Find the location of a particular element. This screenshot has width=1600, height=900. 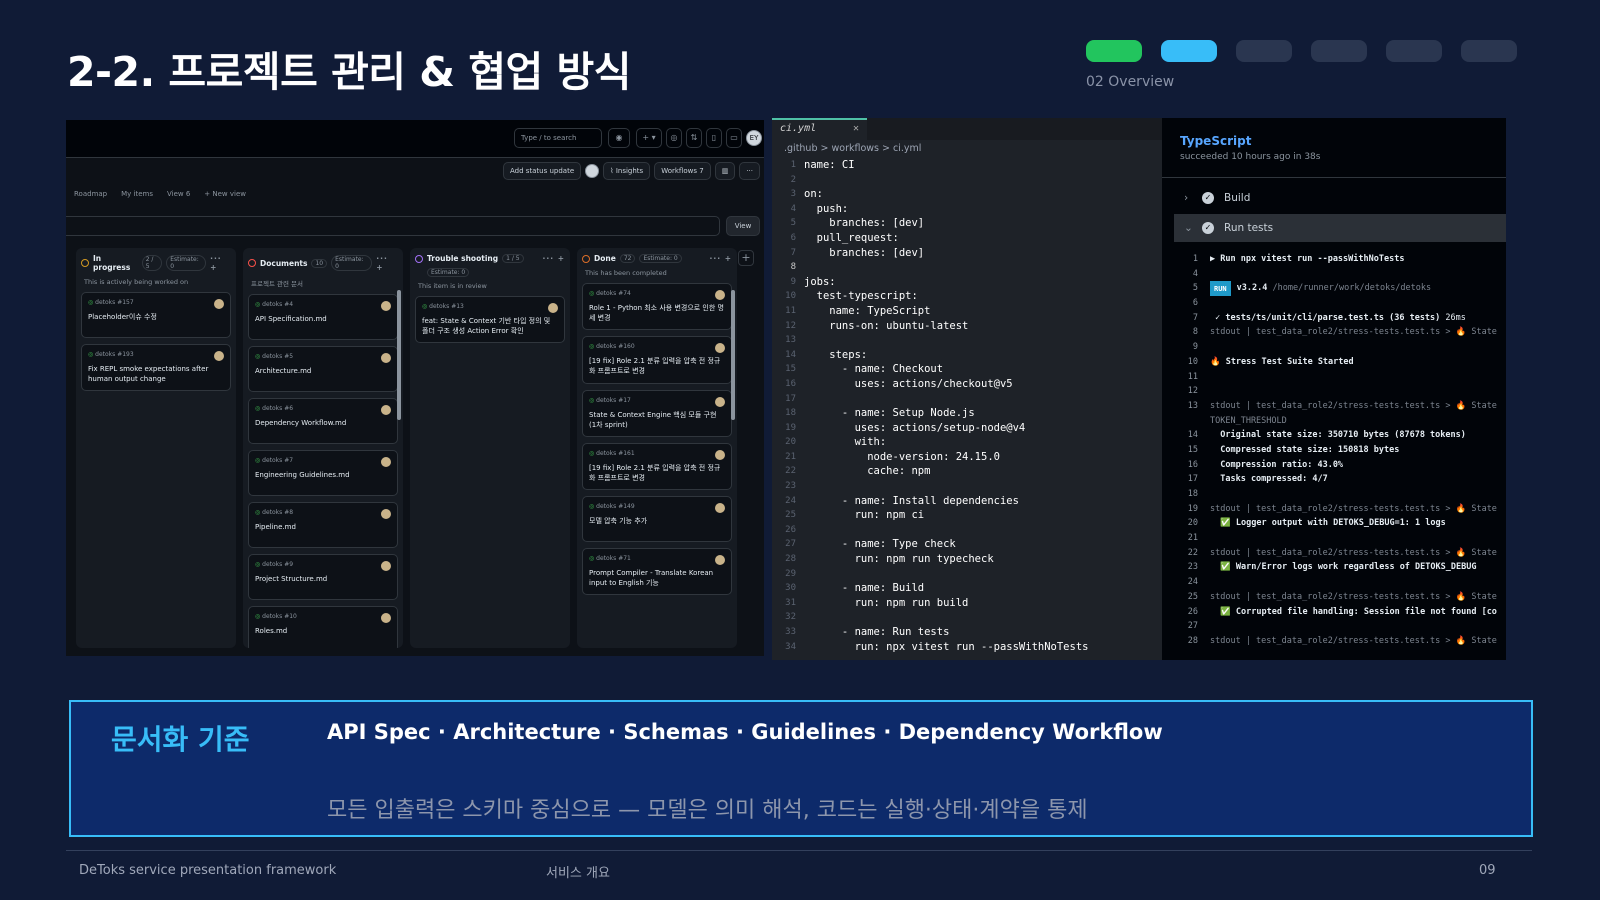

add-column-button: + is located at coordinates (746, 258).